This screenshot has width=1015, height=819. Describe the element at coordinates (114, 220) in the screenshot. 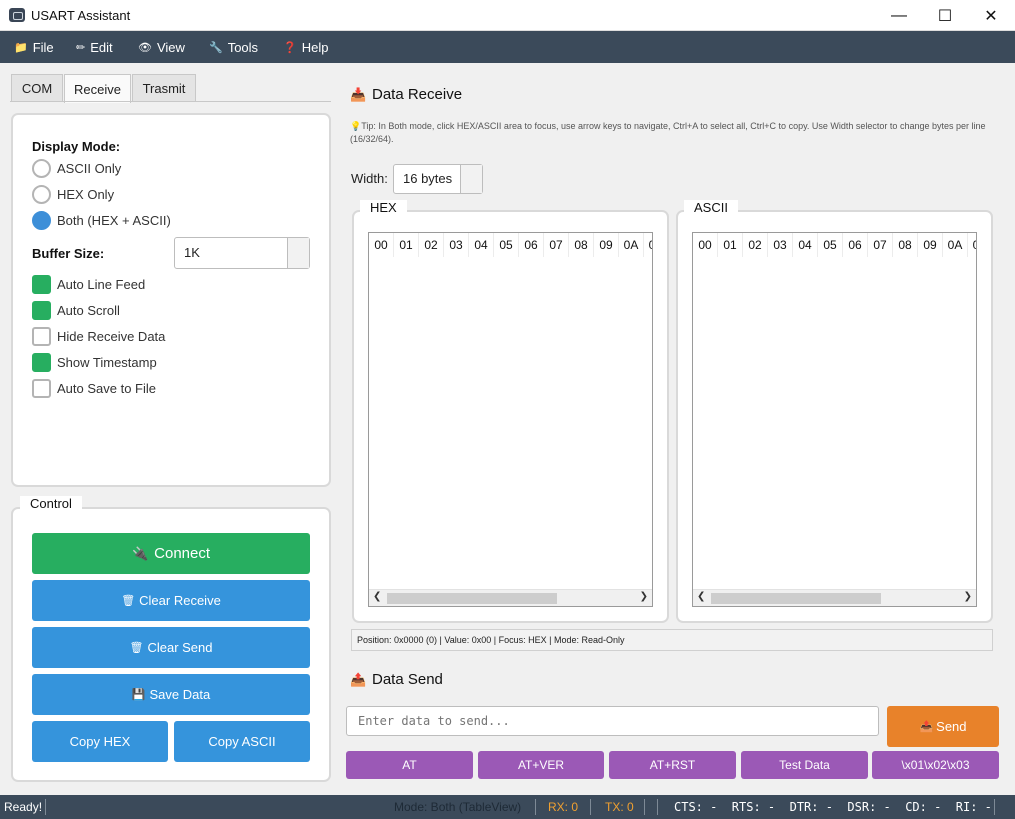

I see `radio-both-label: Both (HEX + ASCII)` at that location.